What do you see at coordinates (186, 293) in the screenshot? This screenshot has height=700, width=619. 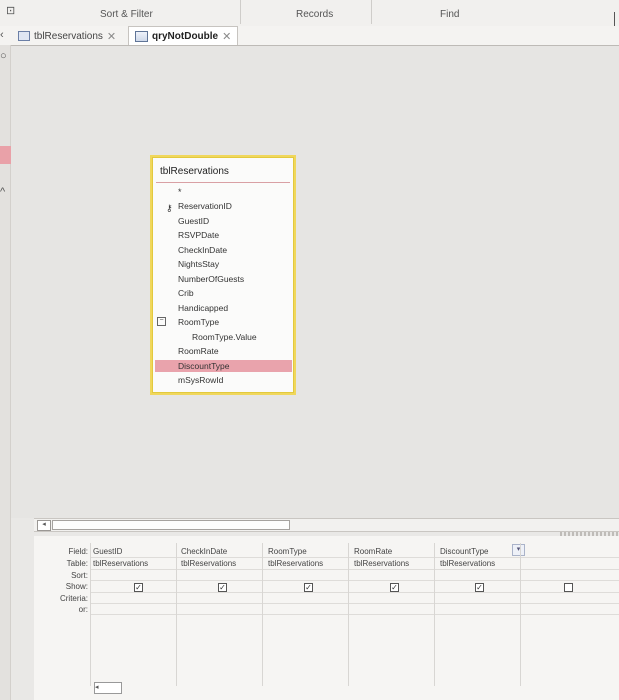 I see `field-item: Crib` at bounding box center [186, 293].